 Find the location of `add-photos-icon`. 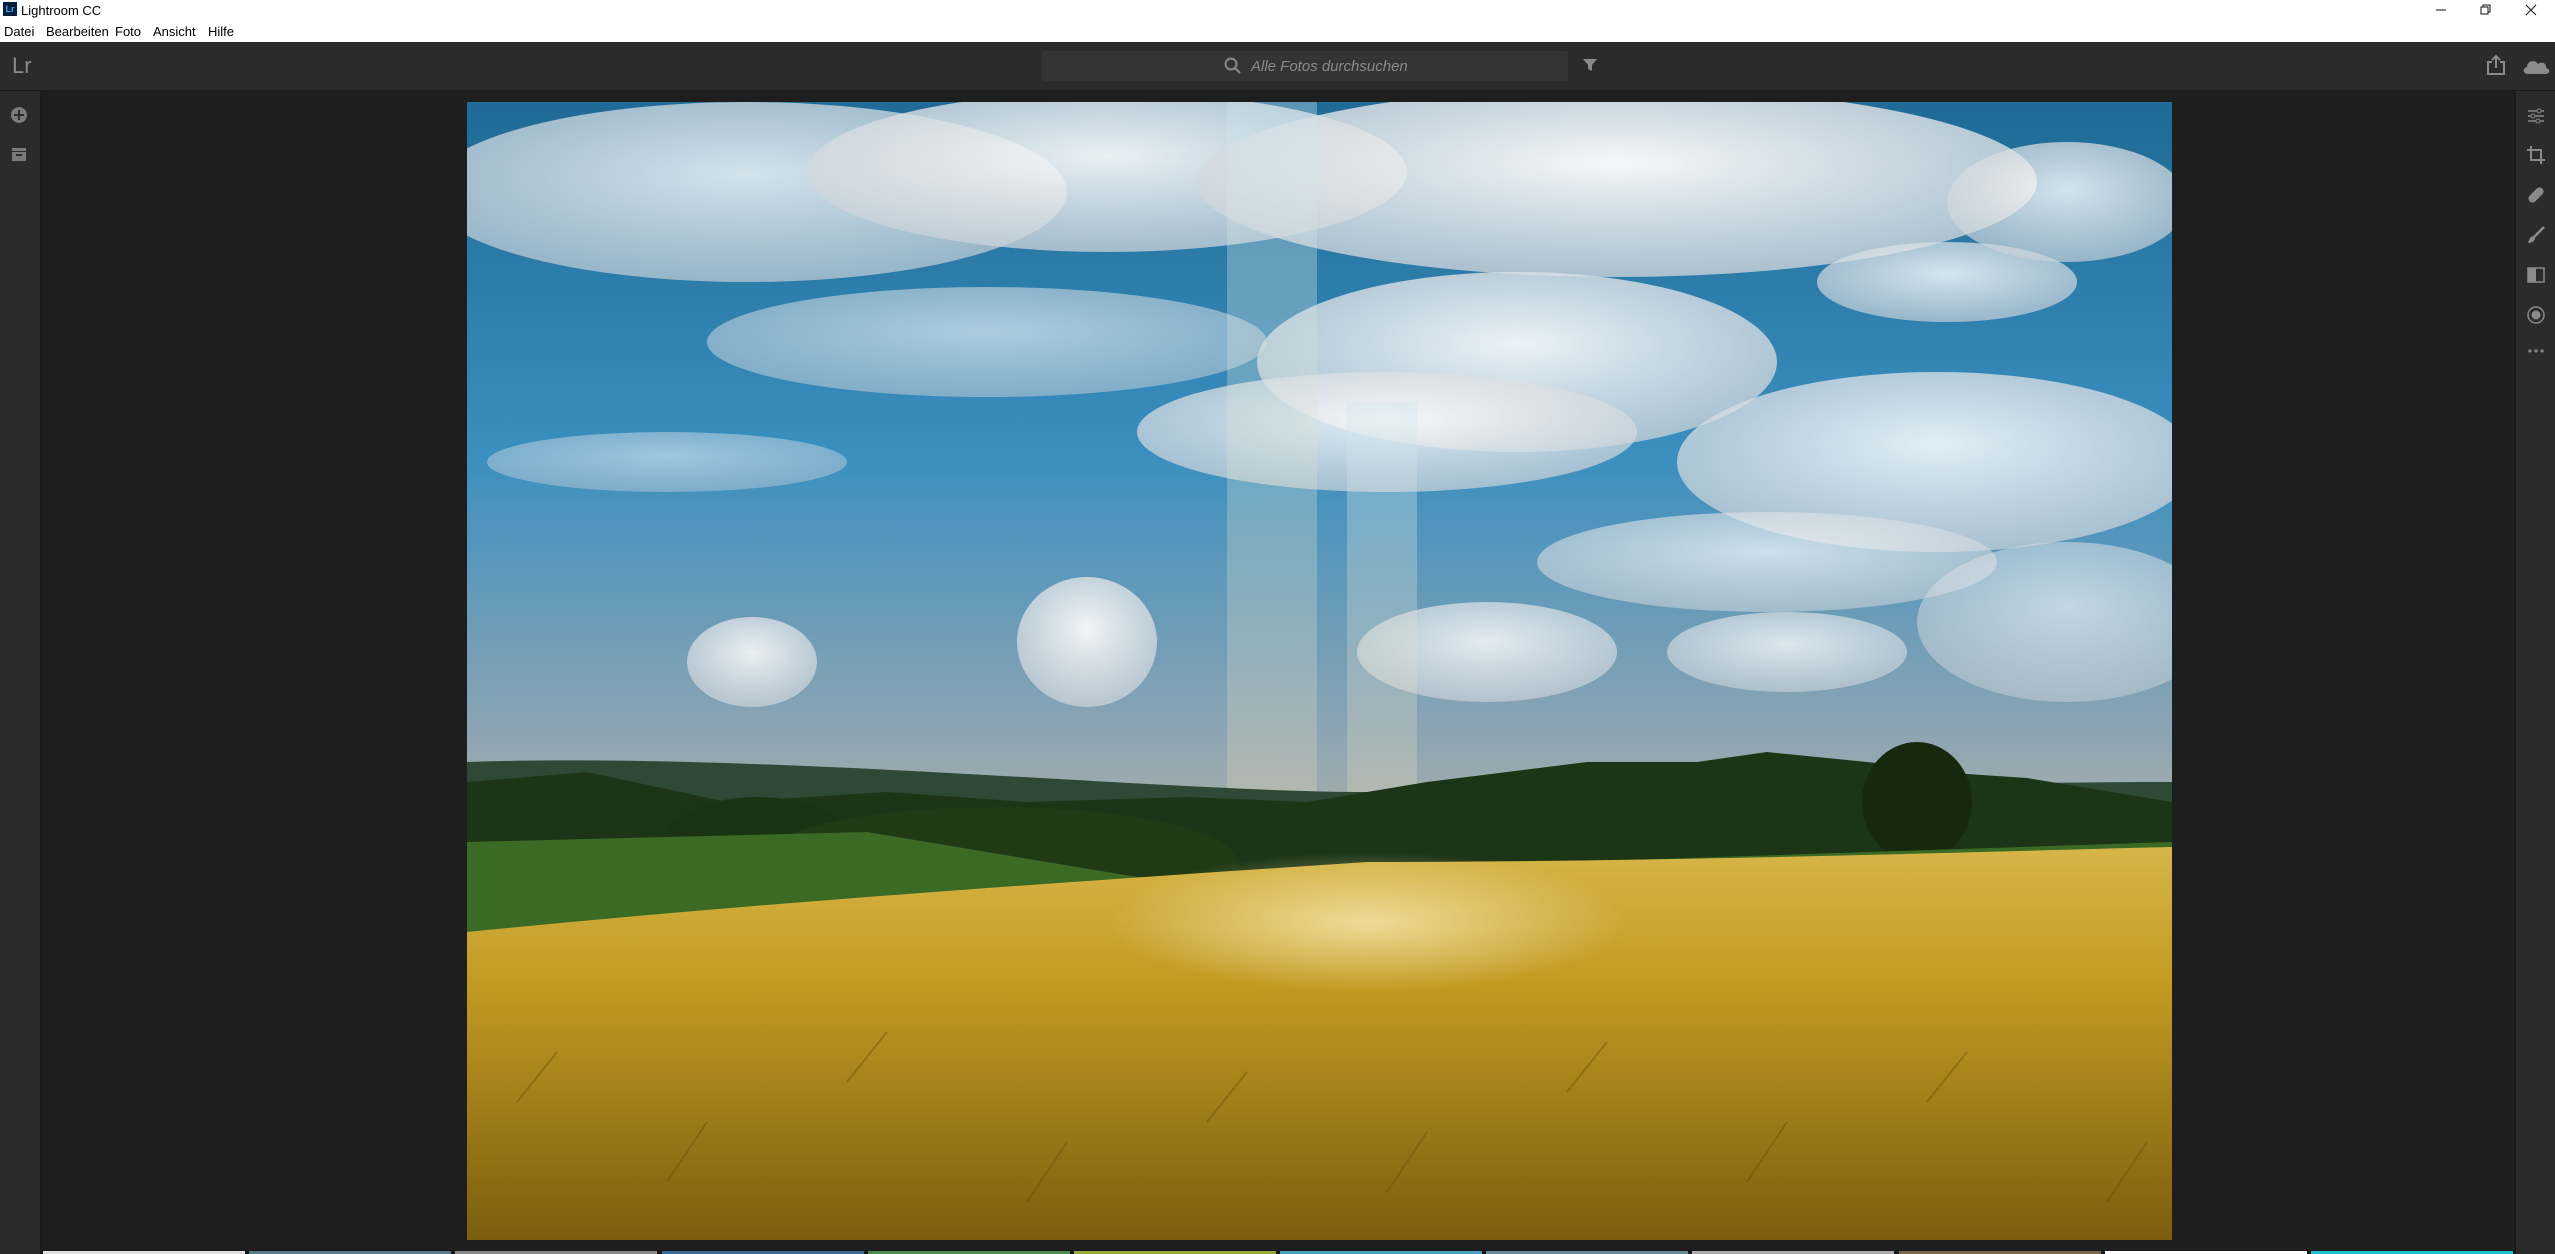

add-photos-icon is located at coordinates (19, 115).